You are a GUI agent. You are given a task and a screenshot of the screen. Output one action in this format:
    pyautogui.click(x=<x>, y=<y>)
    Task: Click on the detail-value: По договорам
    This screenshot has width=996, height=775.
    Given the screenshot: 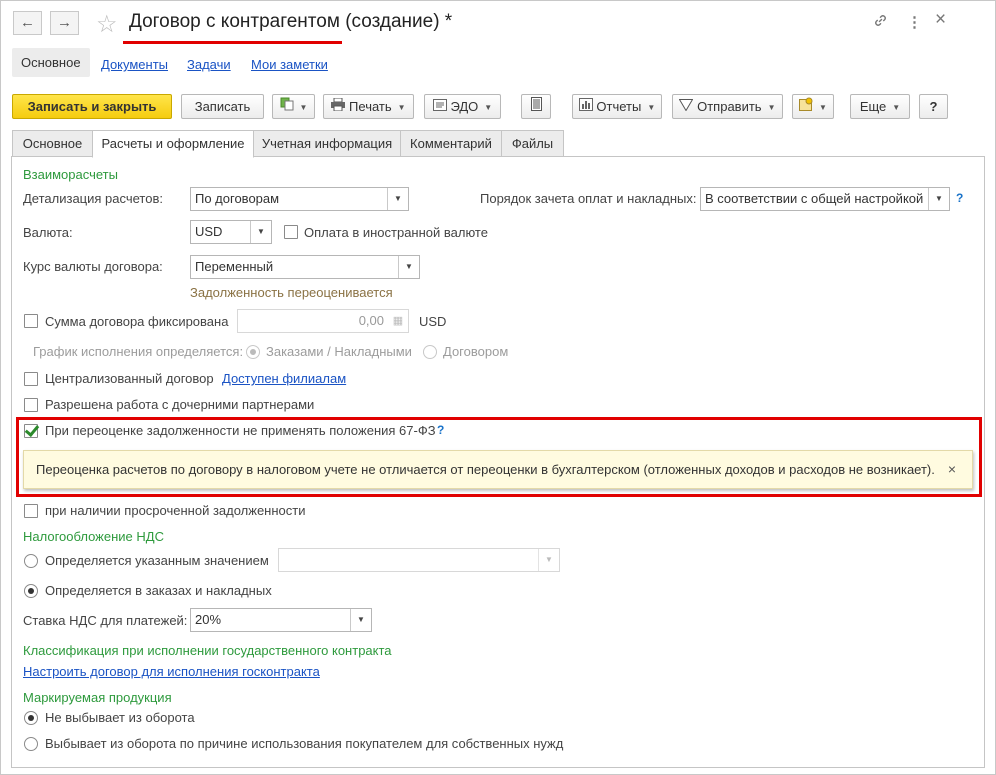 What is the action you would take?
    pyautogui.click(x=237, y=198)
    